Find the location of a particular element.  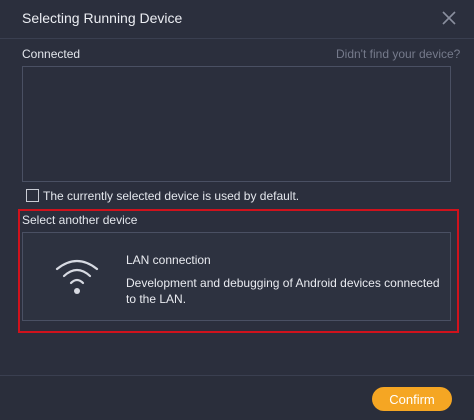

dialog-title: Selecting Running Device is located at coordinates (102, 18).